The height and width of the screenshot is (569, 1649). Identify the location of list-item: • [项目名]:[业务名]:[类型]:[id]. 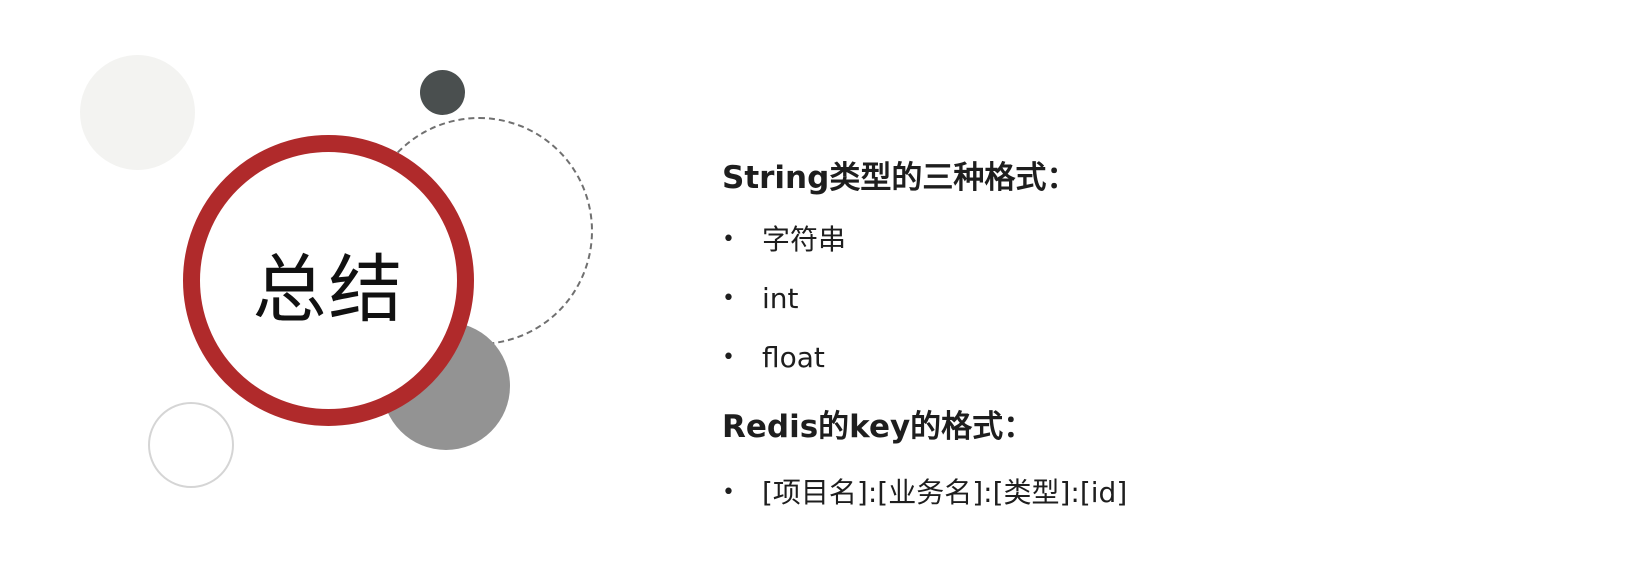
(1162, 492).